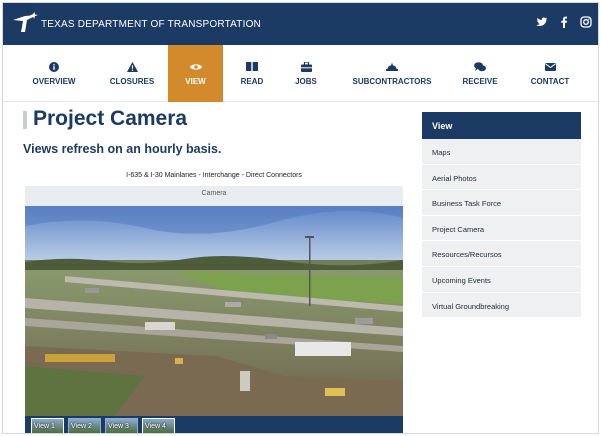 The width and height of the screenshot is (601, 436). Describe the element at coordinates (501, 177) in the screenshot. I see `sidebar-item-aerial-photos: Aerial Photos` at that location.